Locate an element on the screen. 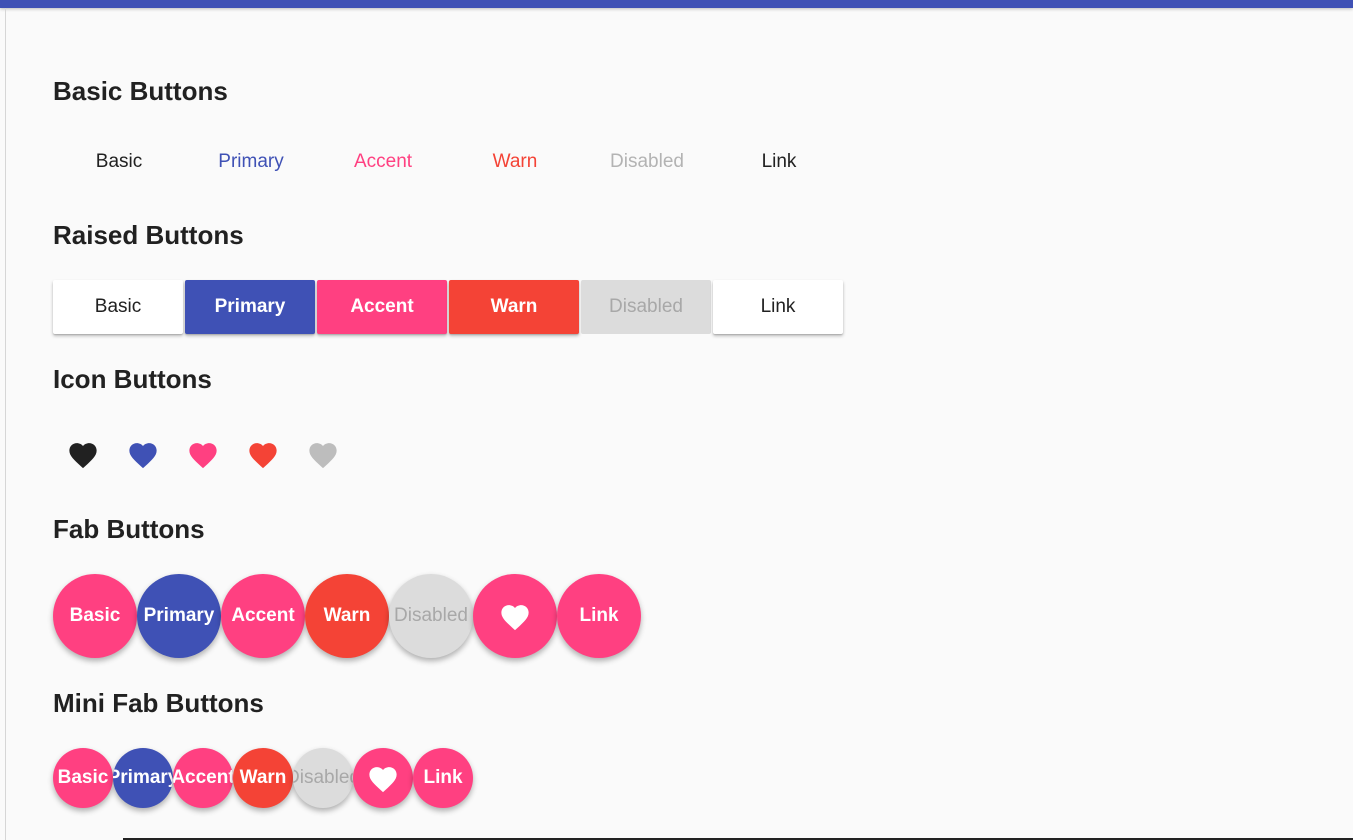 The image size is (1353, 840). warn-icon-button is located at coordinates (263, 454).